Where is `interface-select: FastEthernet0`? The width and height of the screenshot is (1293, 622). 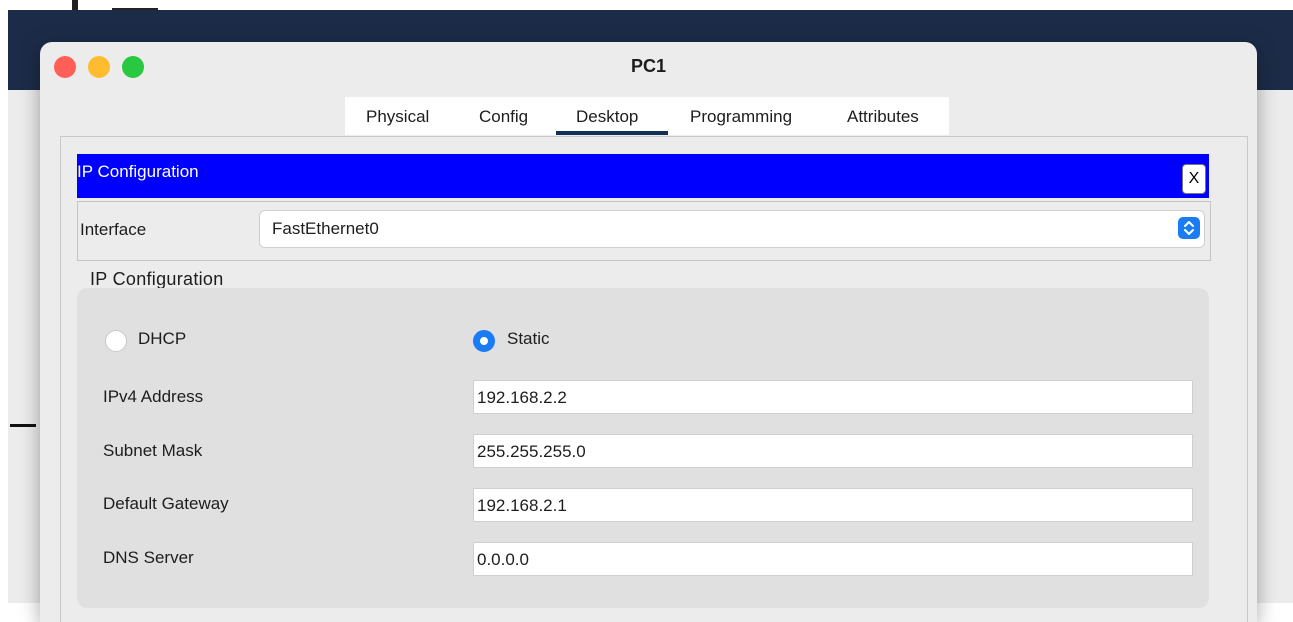
interface-select: FastEthernet0 is located at coordinates (732, 229).